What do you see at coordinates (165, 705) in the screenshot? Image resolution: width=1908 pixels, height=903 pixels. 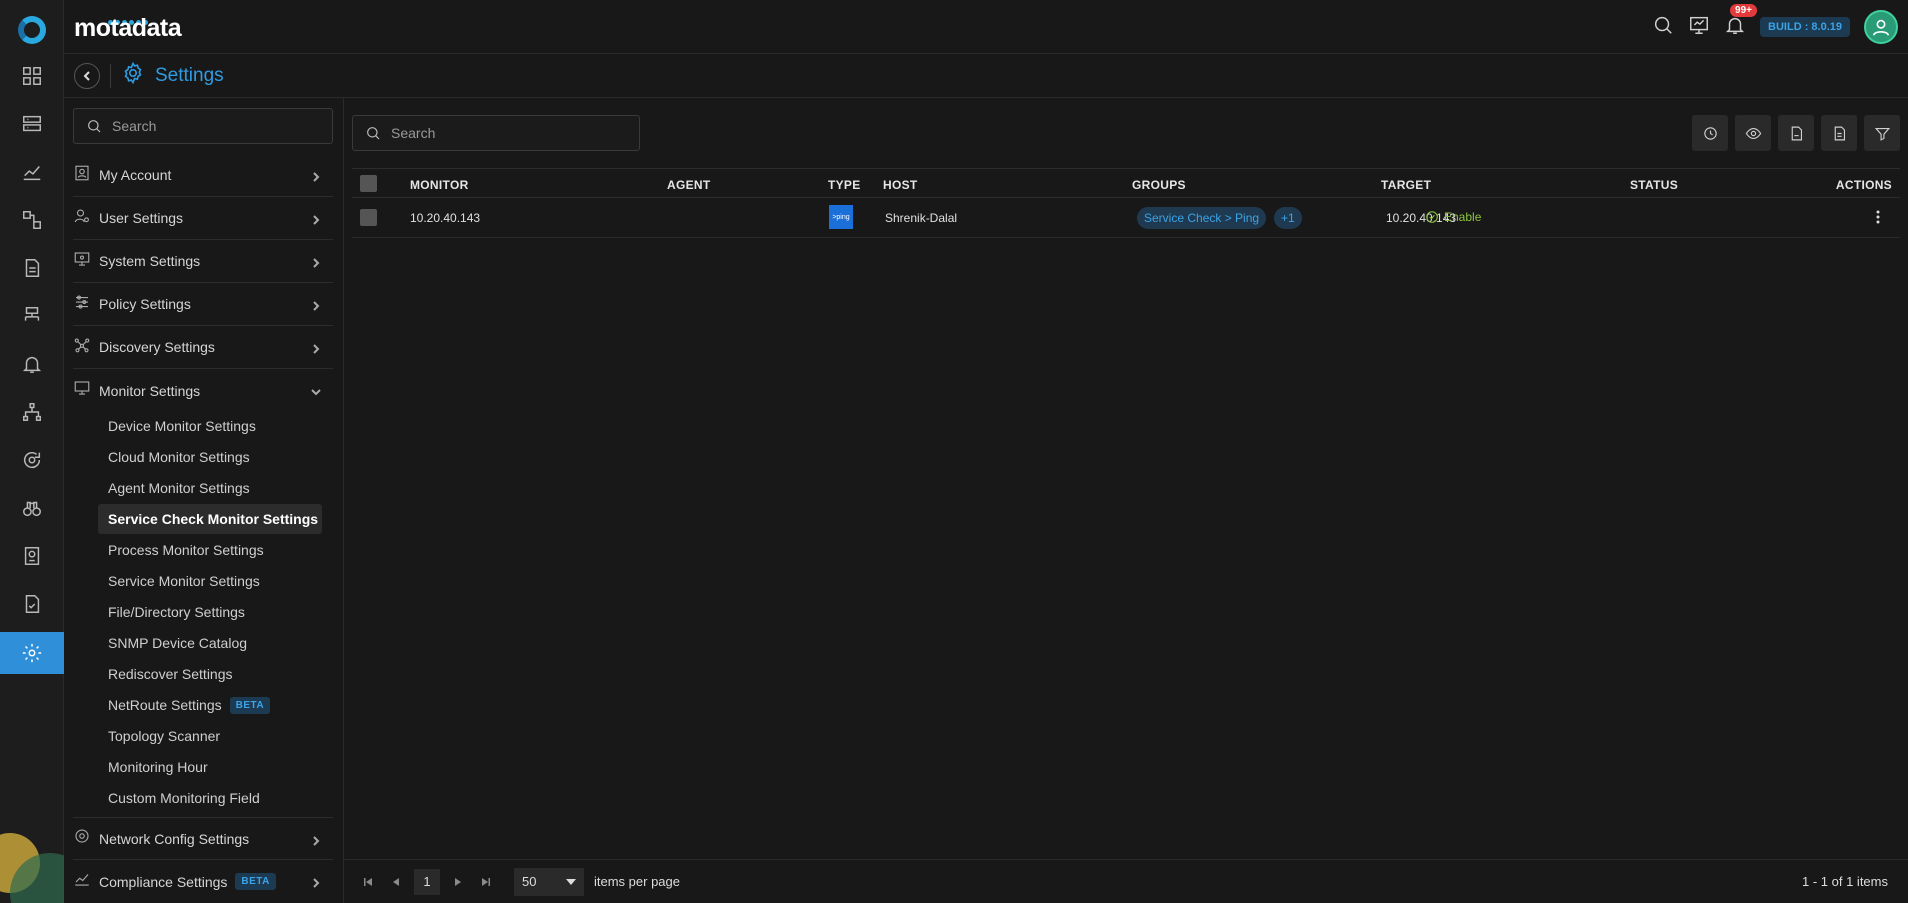 I see `submenu-label: NetRoute Settings` at bounding box center [165, 705].